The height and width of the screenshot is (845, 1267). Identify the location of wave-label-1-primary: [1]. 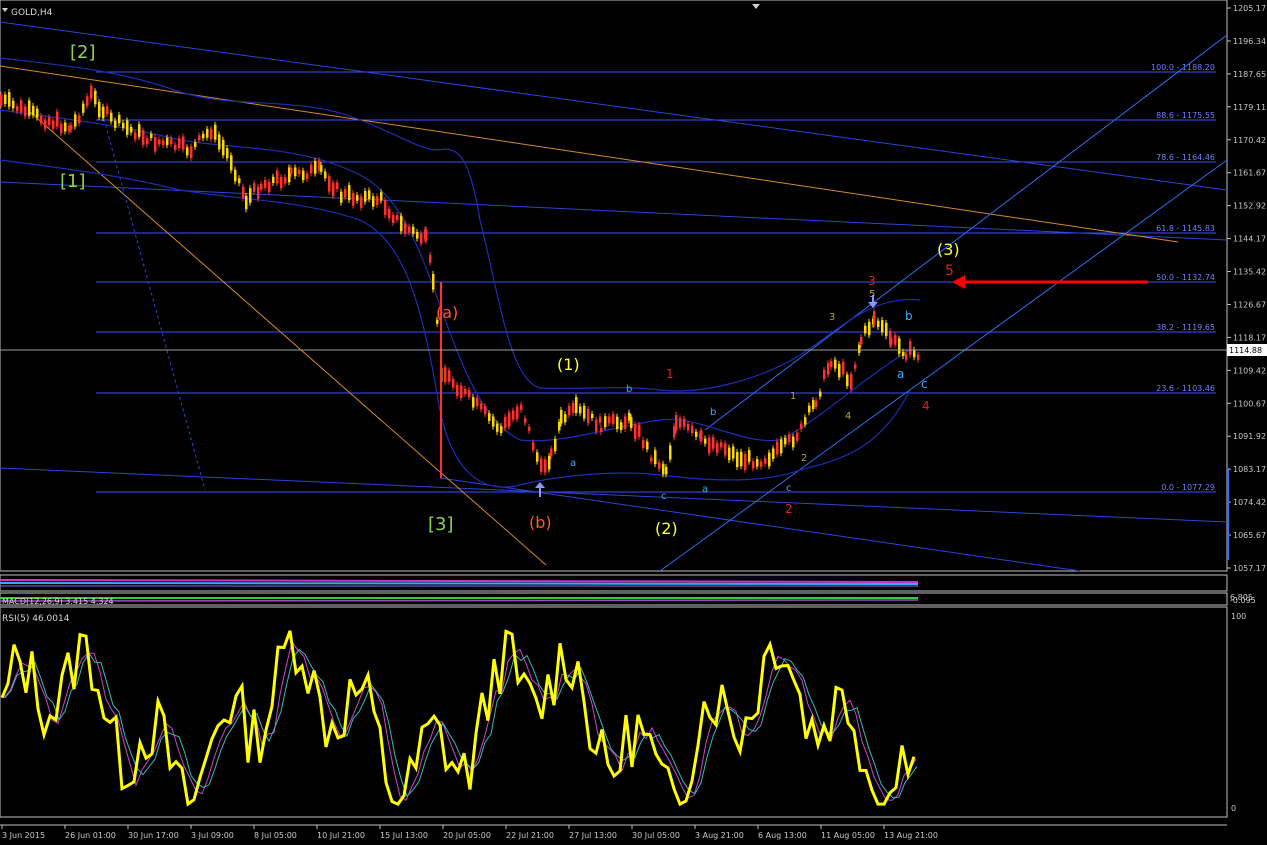
(73, 181).